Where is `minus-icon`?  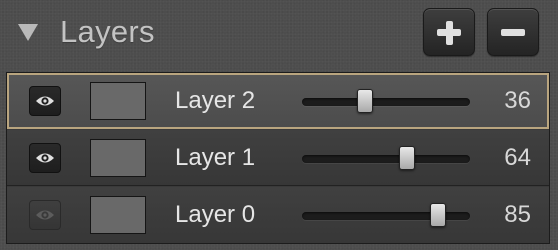
minus-icon is located at coordinates (513, 32).